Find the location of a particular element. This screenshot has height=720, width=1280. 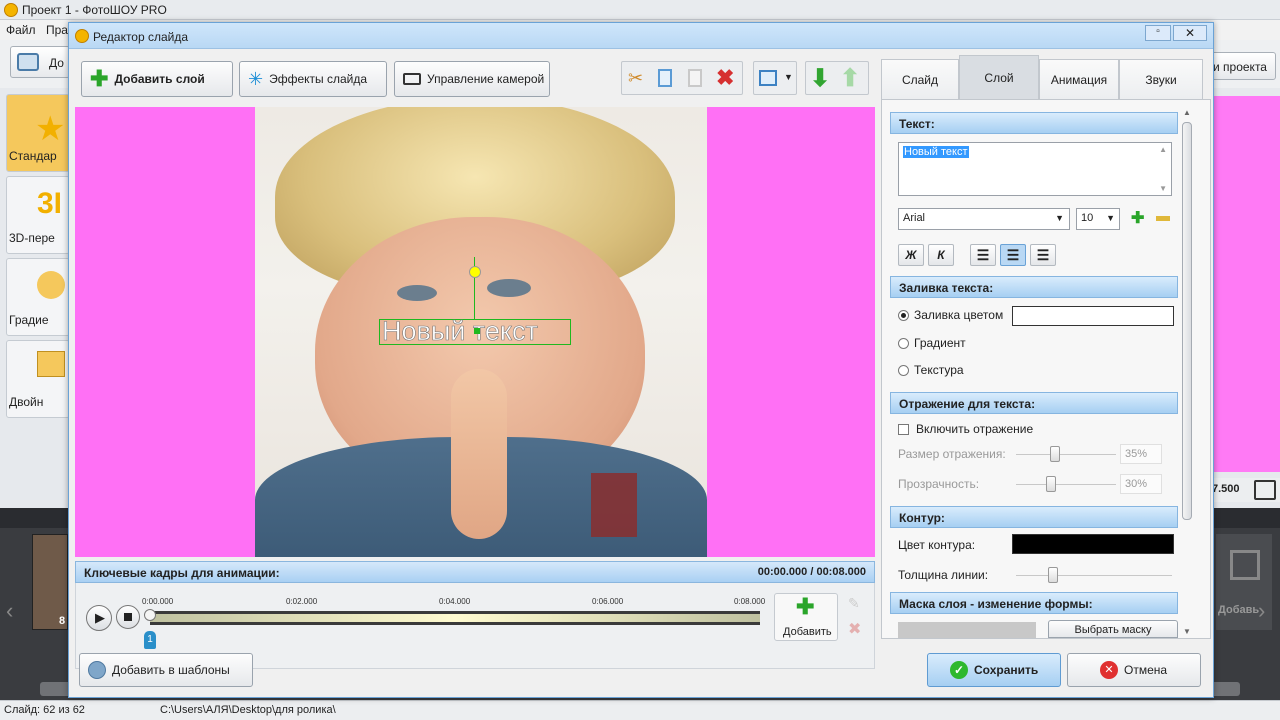

finger-shape is located at coordinates (479, 454).